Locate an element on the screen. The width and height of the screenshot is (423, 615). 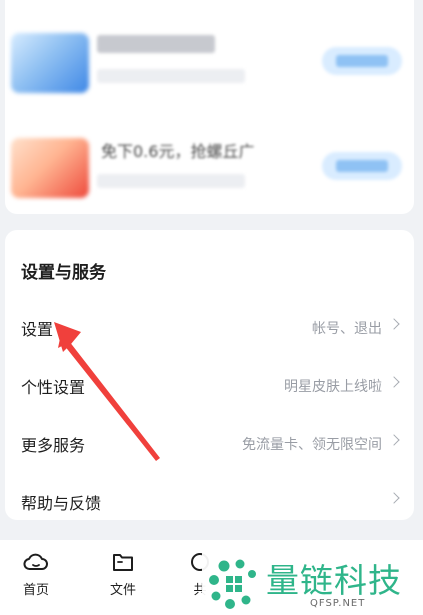
menu-item-hint: 免流量卡、领无限空间 is located at coordinates (312, 445).